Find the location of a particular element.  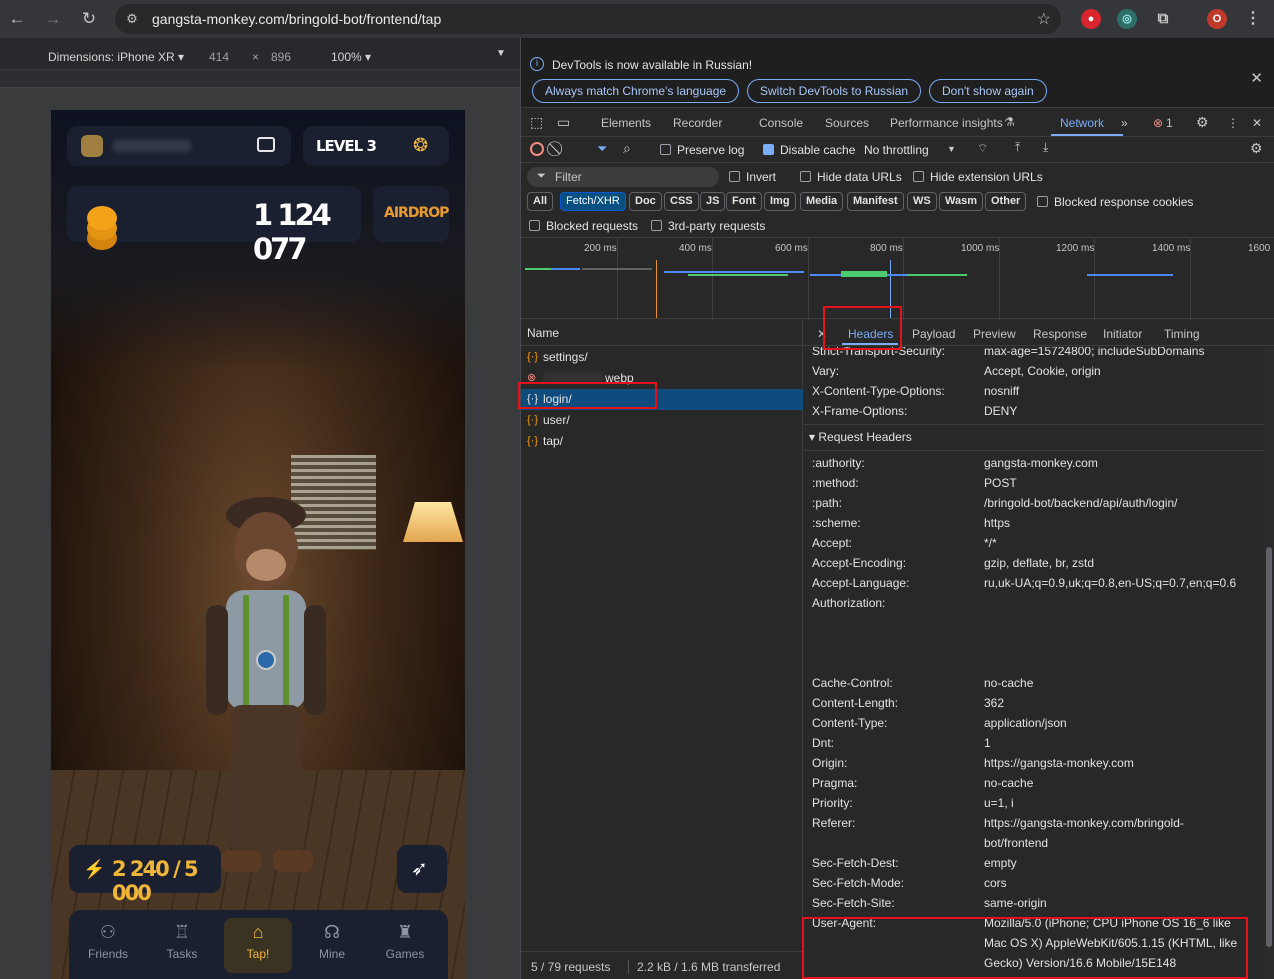

nav-tasks: ♖ Tasks is located at coordinates (182, 945).